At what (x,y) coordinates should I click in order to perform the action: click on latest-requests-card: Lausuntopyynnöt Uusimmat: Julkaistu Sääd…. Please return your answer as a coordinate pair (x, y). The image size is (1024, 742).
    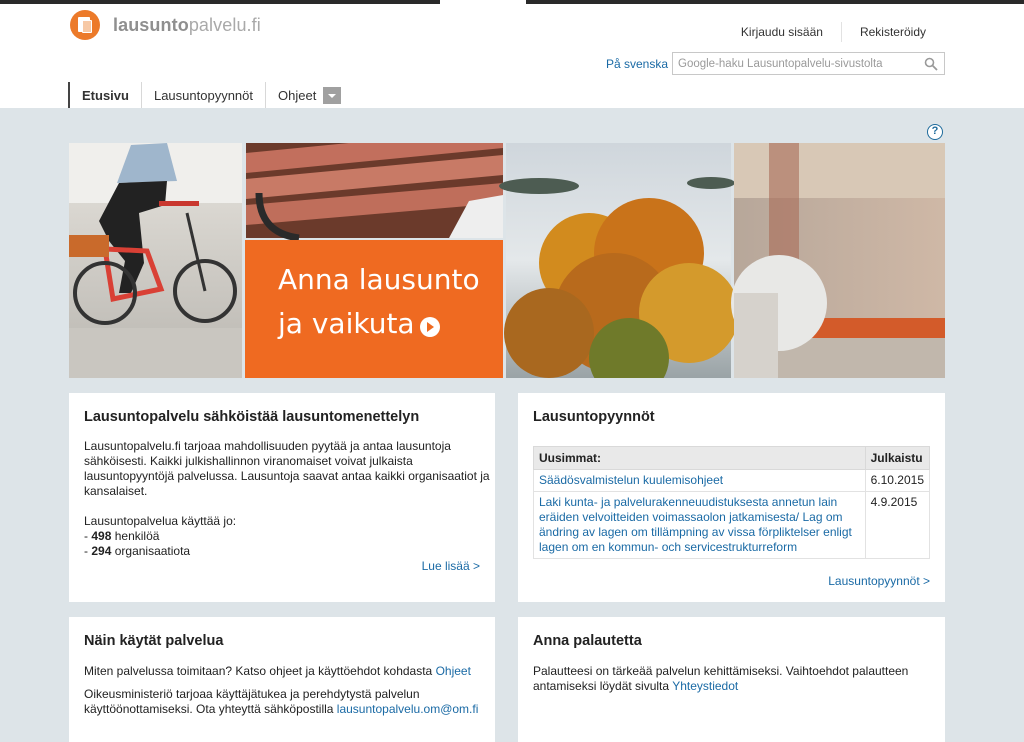
    Looking at the image, I should click on (731, 497).